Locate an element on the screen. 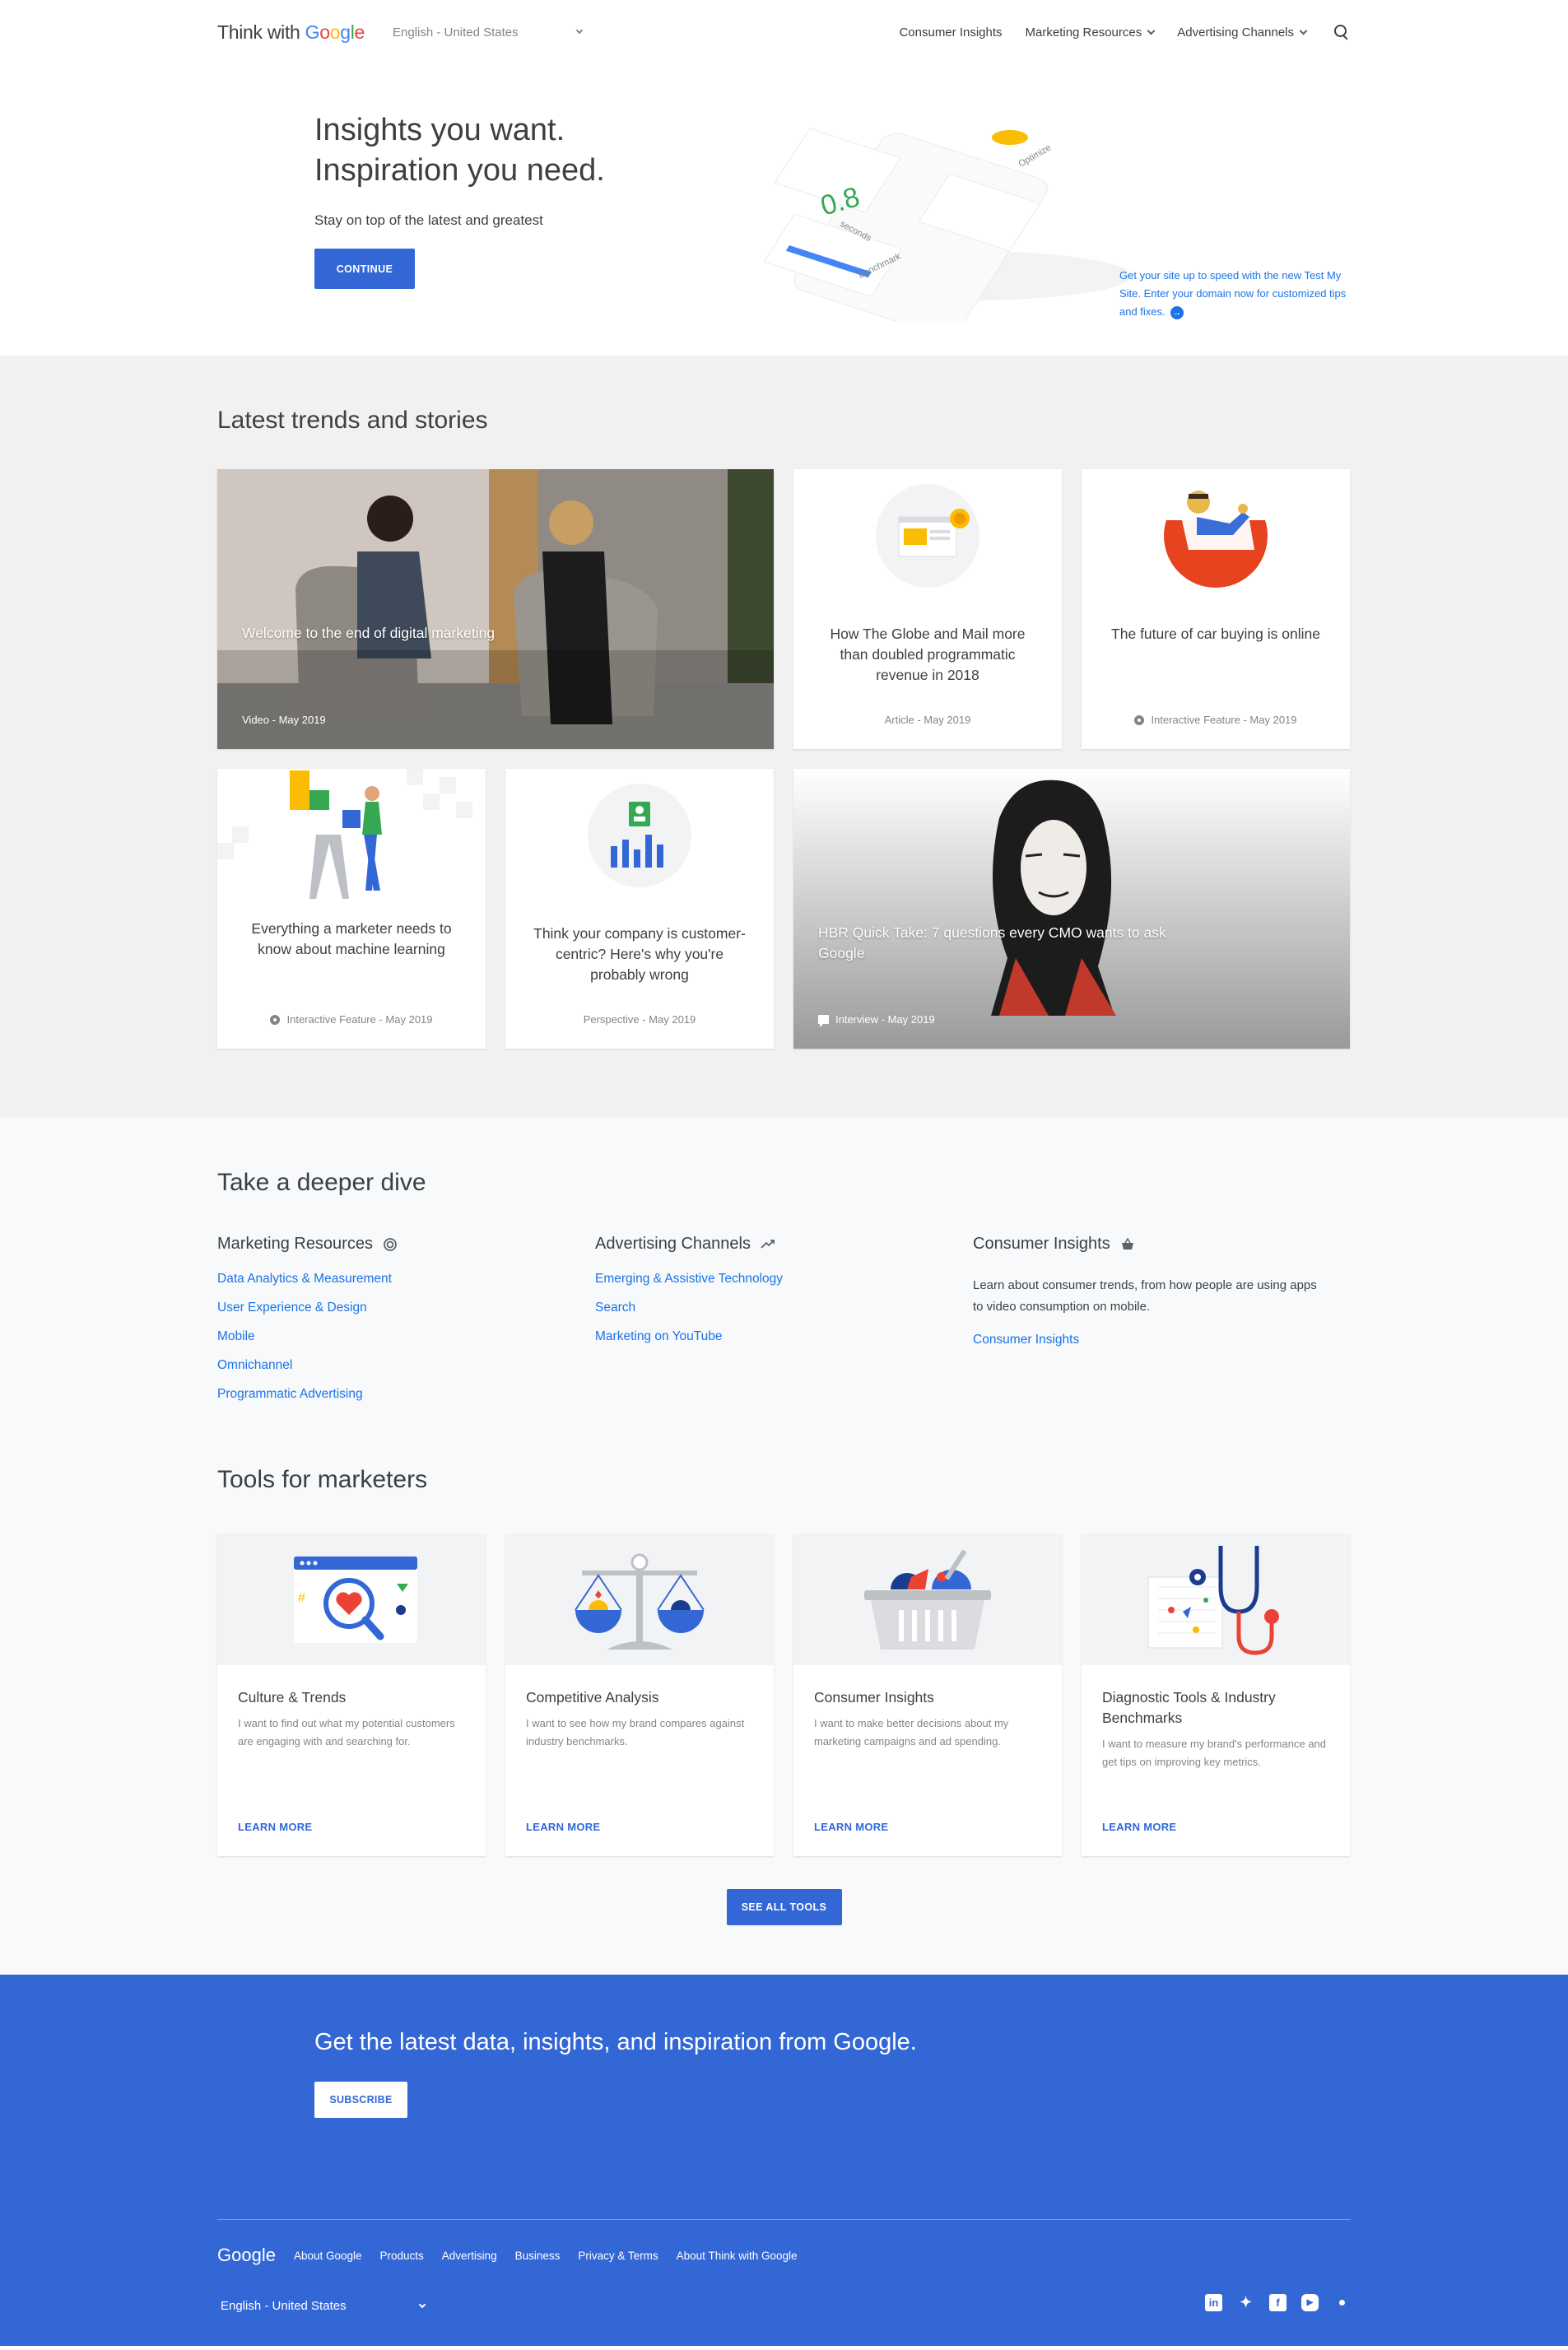 The height and width of the screenshot is (2350, 1568). article-illustration is located at coordinates (927, 536).